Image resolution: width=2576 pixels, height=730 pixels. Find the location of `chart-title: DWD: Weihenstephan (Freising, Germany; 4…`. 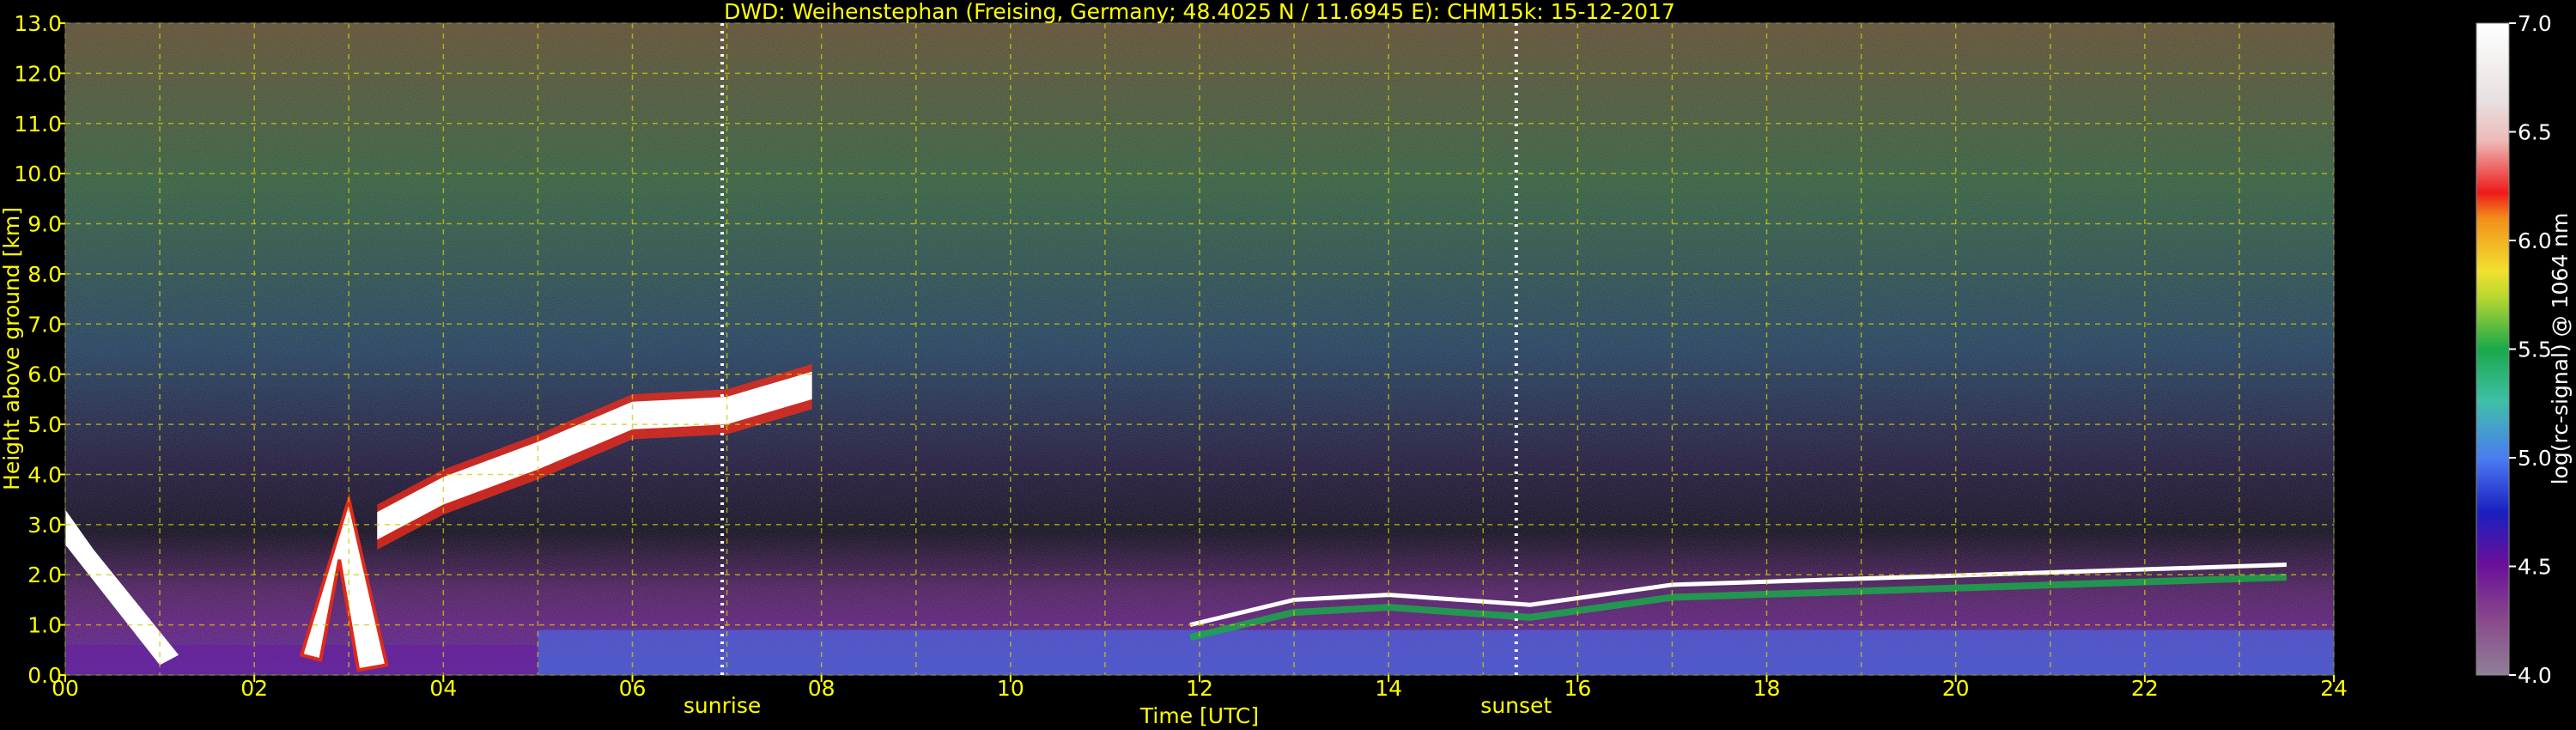

chart-title: DWD: Weihenstephan (Freising, Germany; 4… is located at coordinates (1199, 12).